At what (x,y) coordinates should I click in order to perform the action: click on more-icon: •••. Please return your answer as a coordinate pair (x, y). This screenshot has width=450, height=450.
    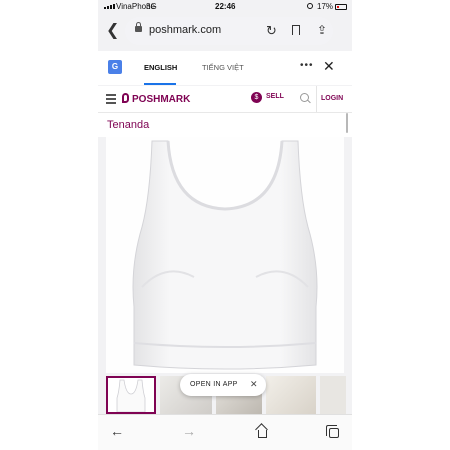
    Looking at the image, I should click on (307, 65).